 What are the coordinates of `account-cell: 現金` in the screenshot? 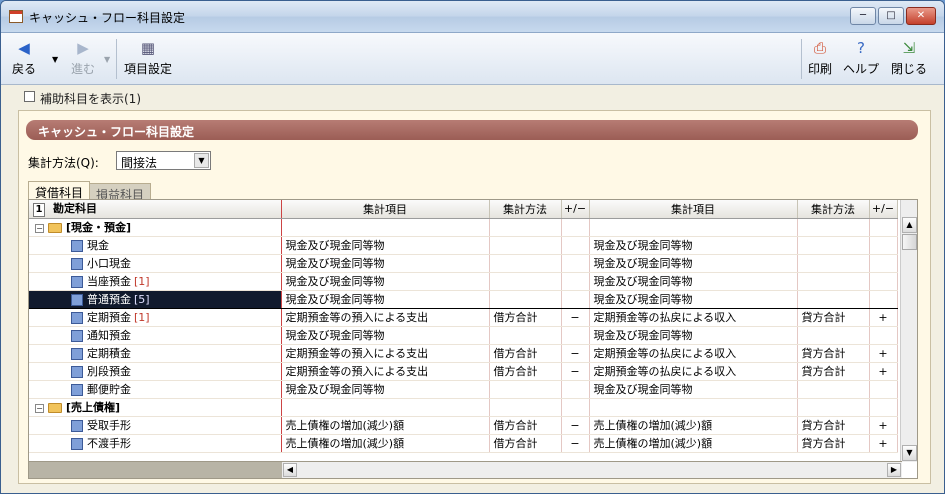 It's located at (155, 245).